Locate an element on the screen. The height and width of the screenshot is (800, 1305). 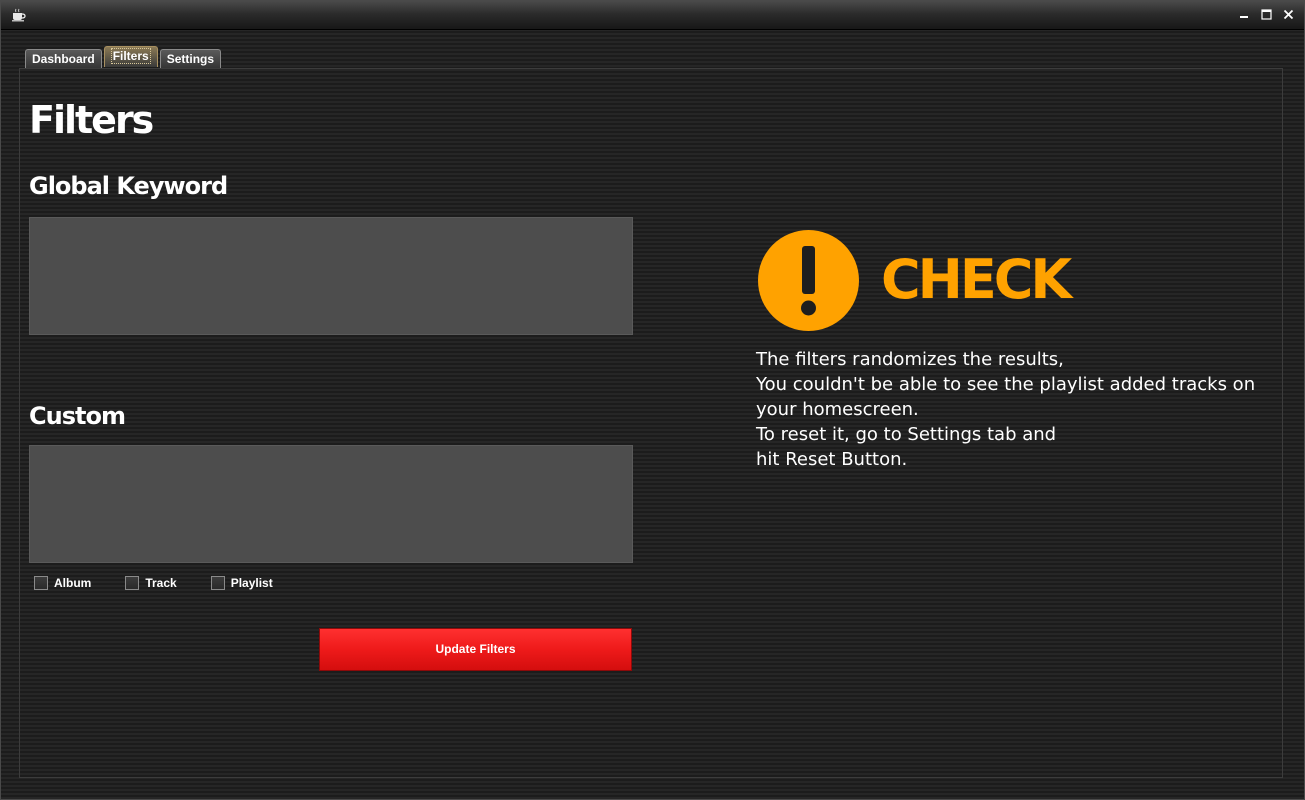
title-bar is located at coordinates (652, 15).